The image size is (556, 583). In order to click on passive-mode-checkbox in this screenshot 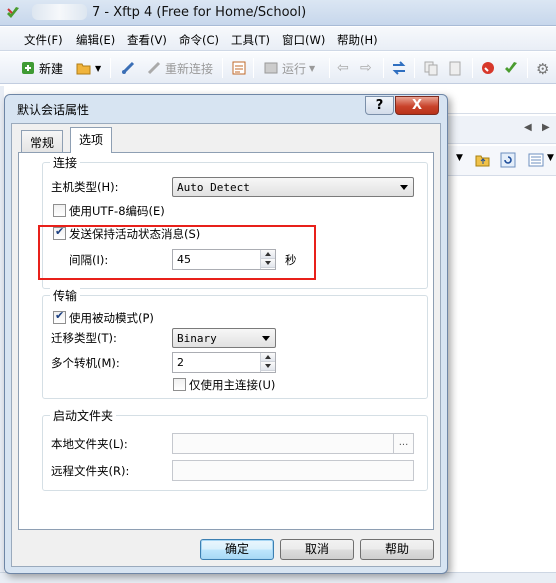, I will do `click(59, 316)`.